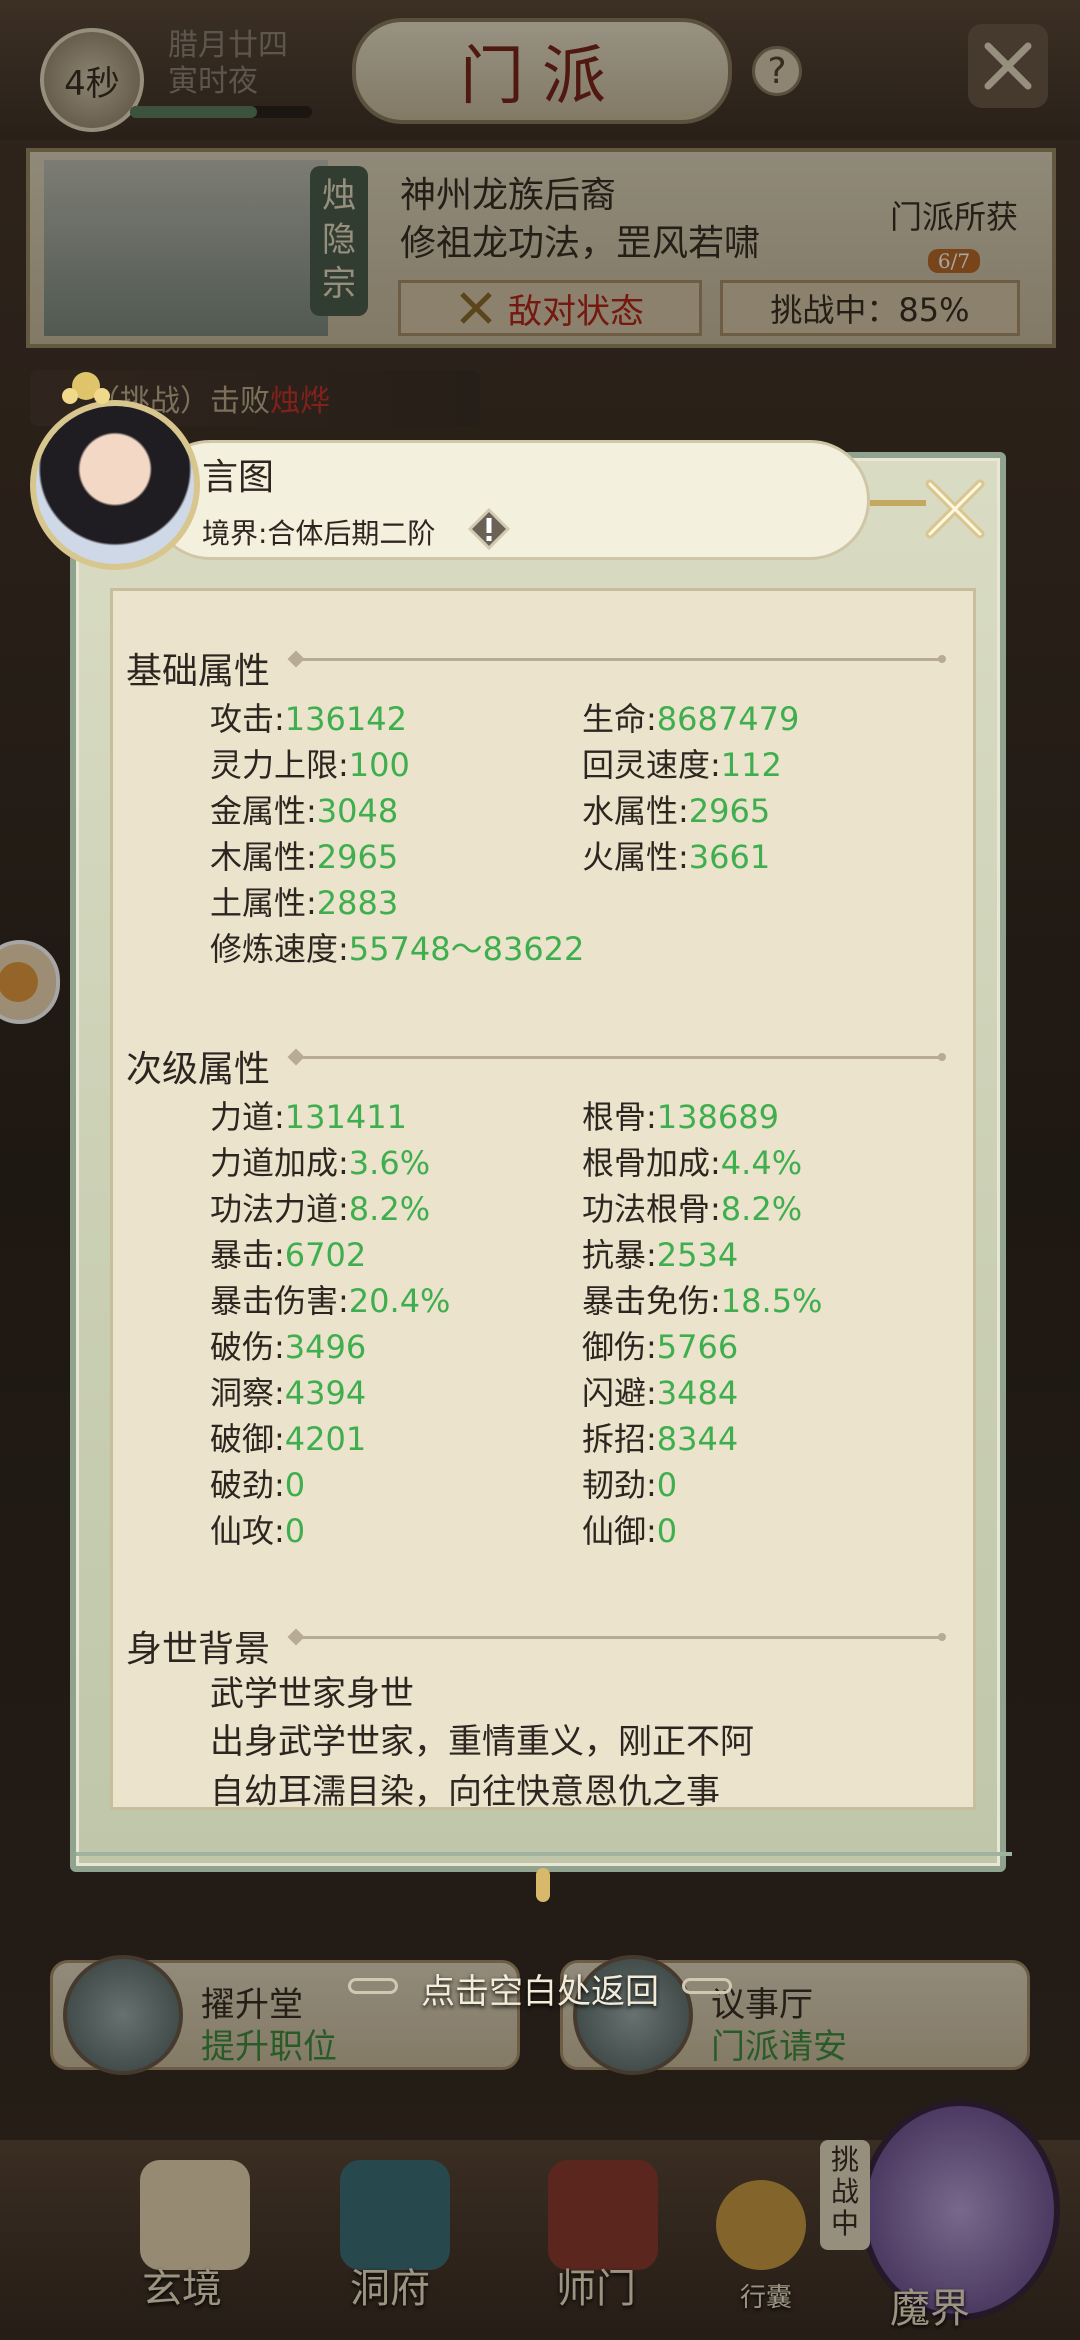  Describe the element at coordinates (898, 503) in the screenshot. I see `close-rod` at that location.